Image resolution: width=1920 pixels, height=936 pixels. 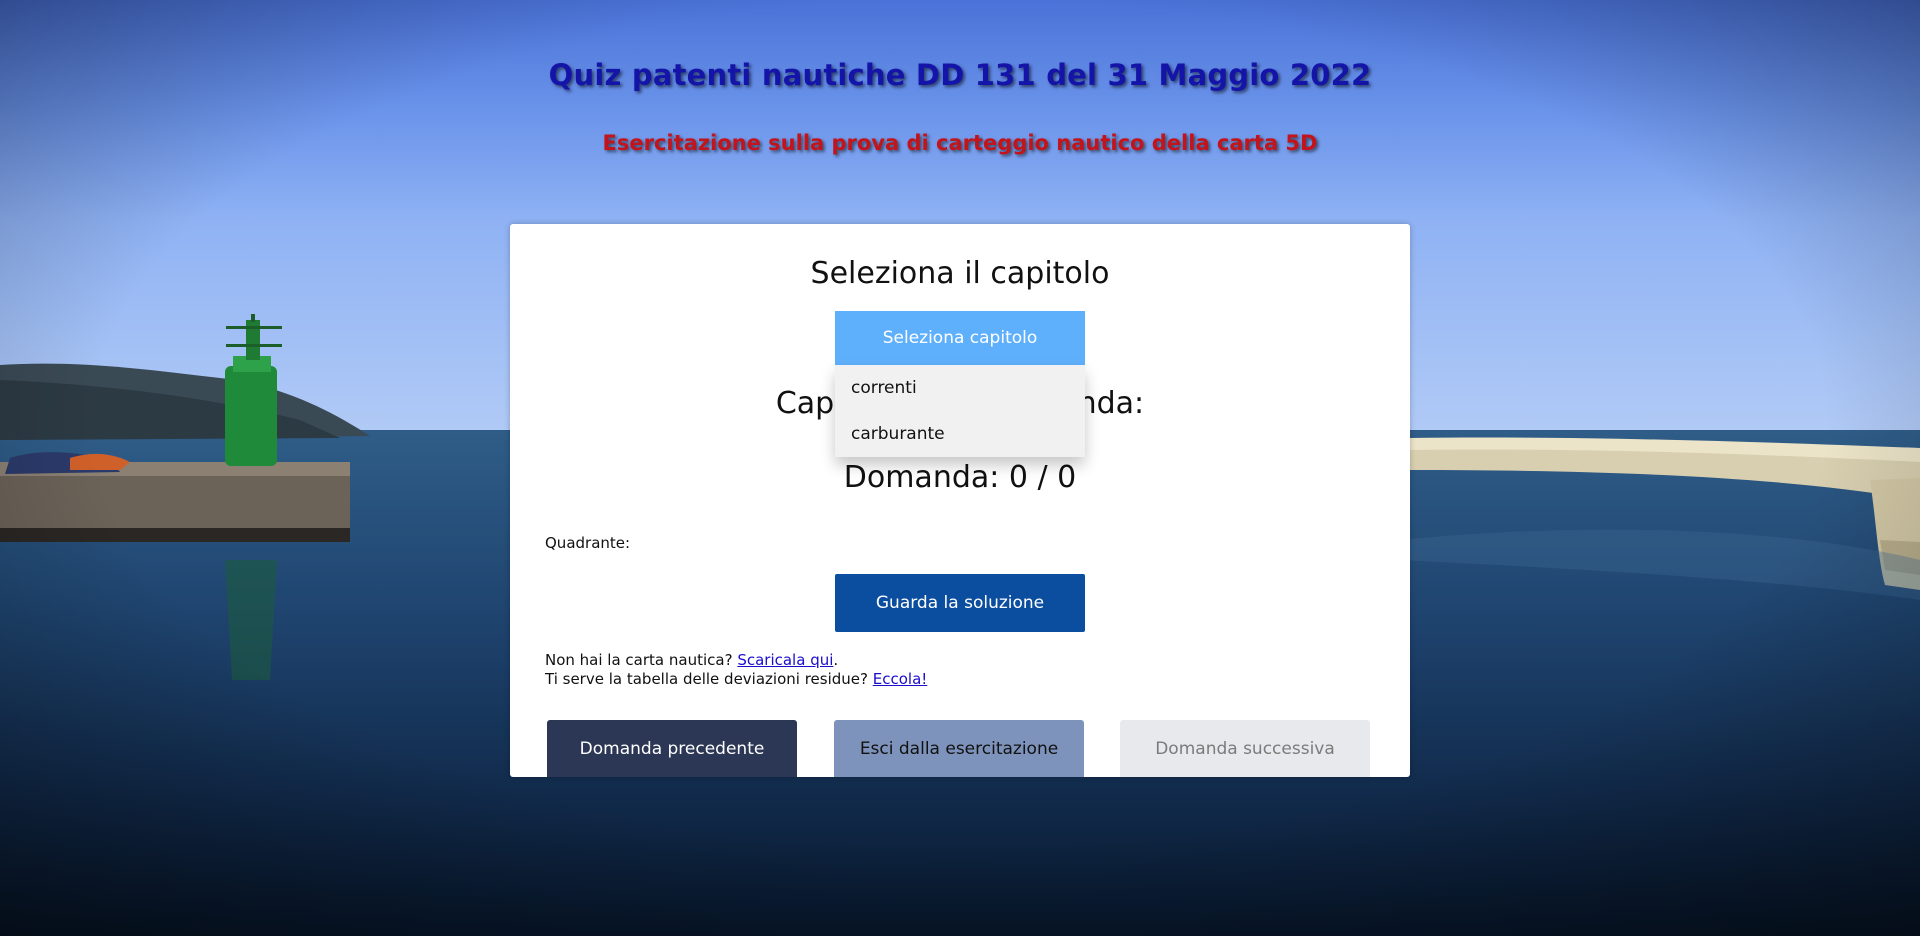 I want to click on previous-question-button: Domanda precedente, so click(x=672, y=748).